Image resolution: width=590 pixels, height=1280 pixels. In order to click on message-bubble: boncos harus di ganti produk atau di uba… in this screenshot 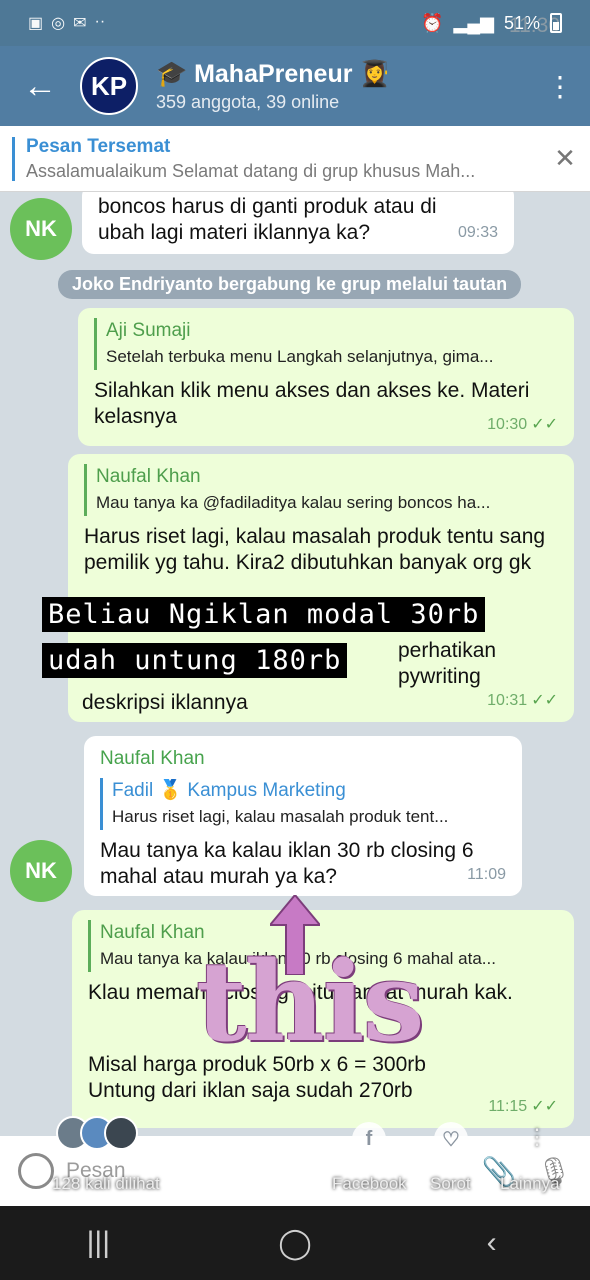, I will do `click(298, 223)`.